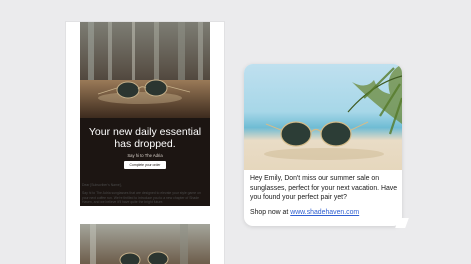  What do you see at coordinates (269, 212) in the screenshot?
I see `shop-prefix: Shop now at` at bounding box center [269, 212].